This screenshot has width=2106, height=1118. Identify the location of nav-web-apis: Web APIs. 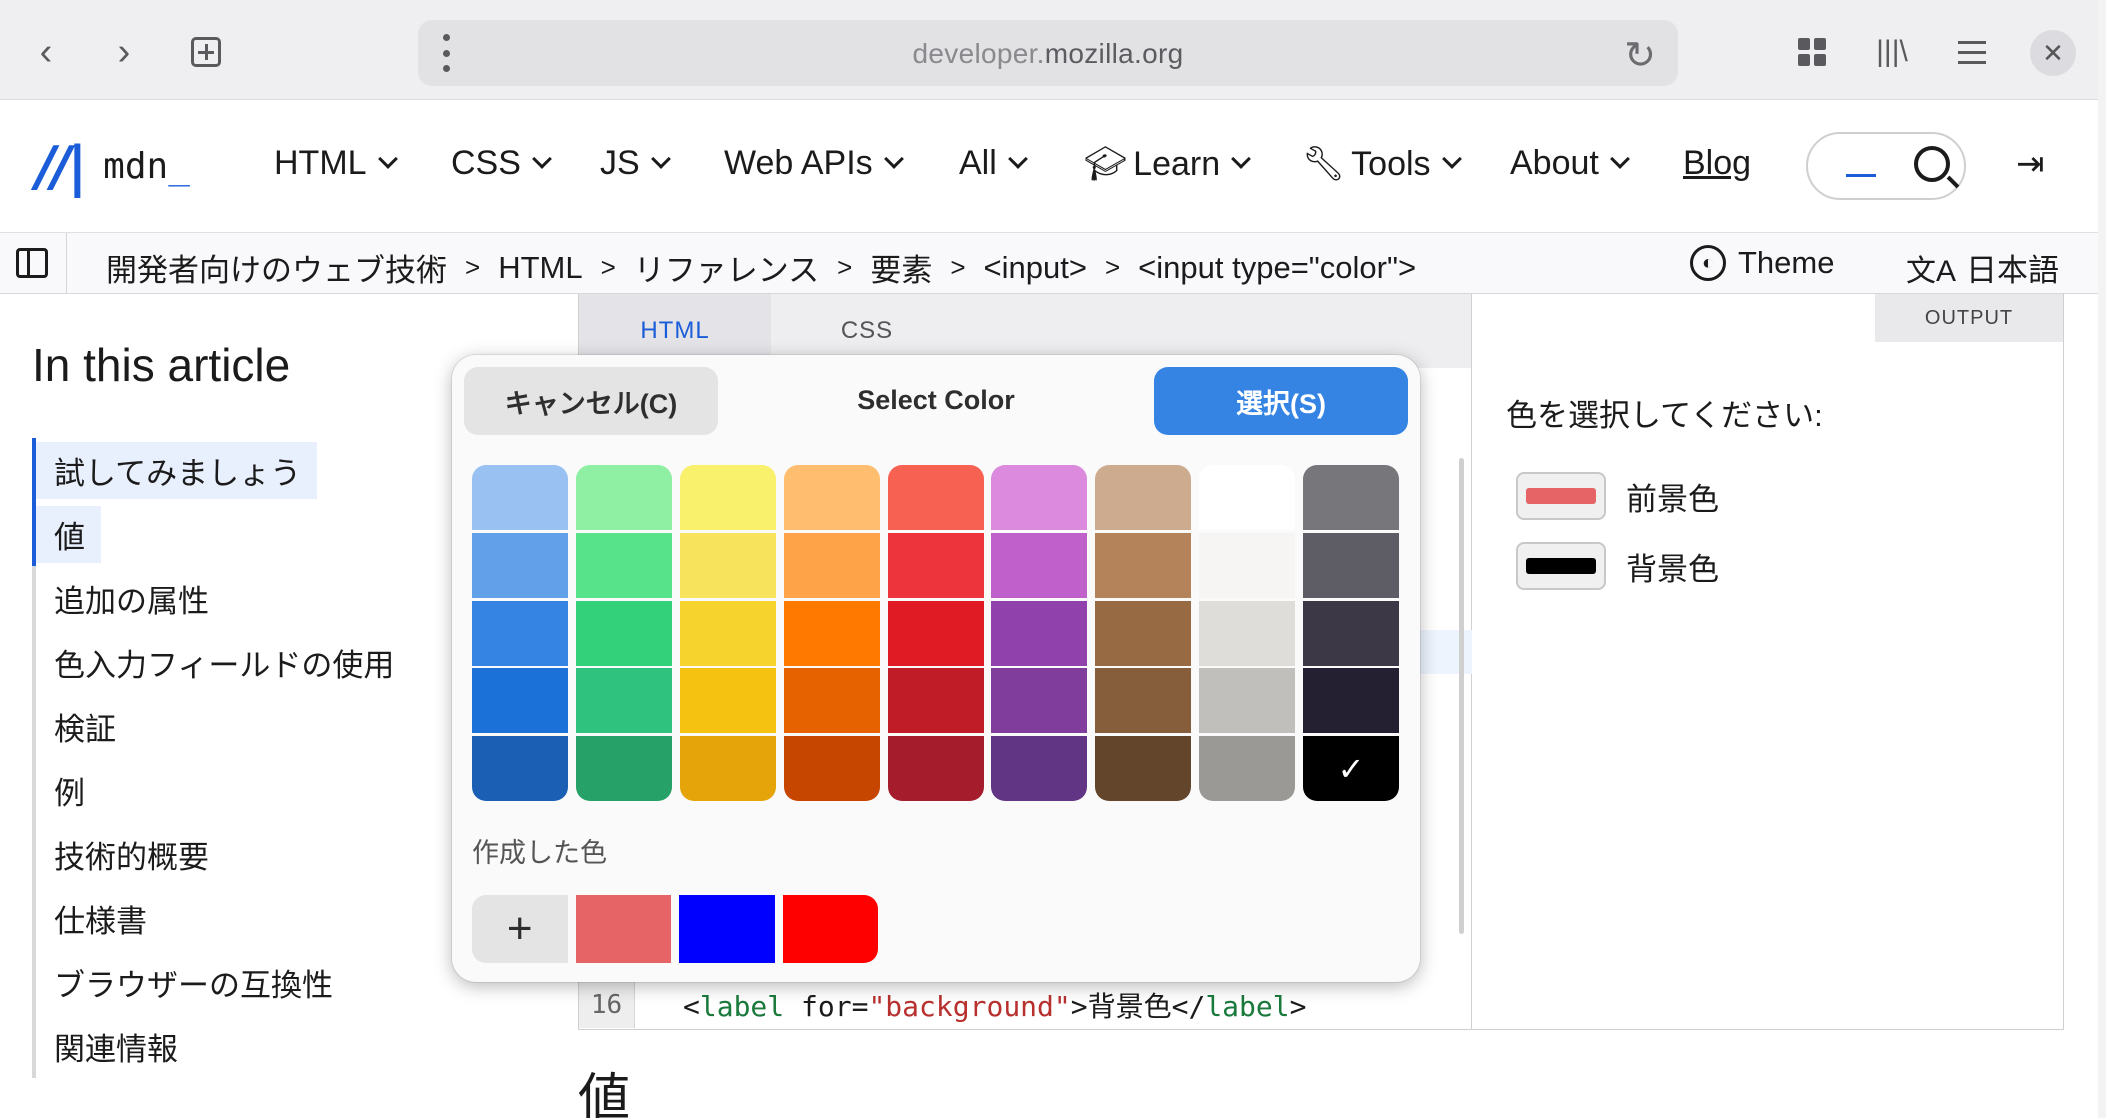
(814, 163).